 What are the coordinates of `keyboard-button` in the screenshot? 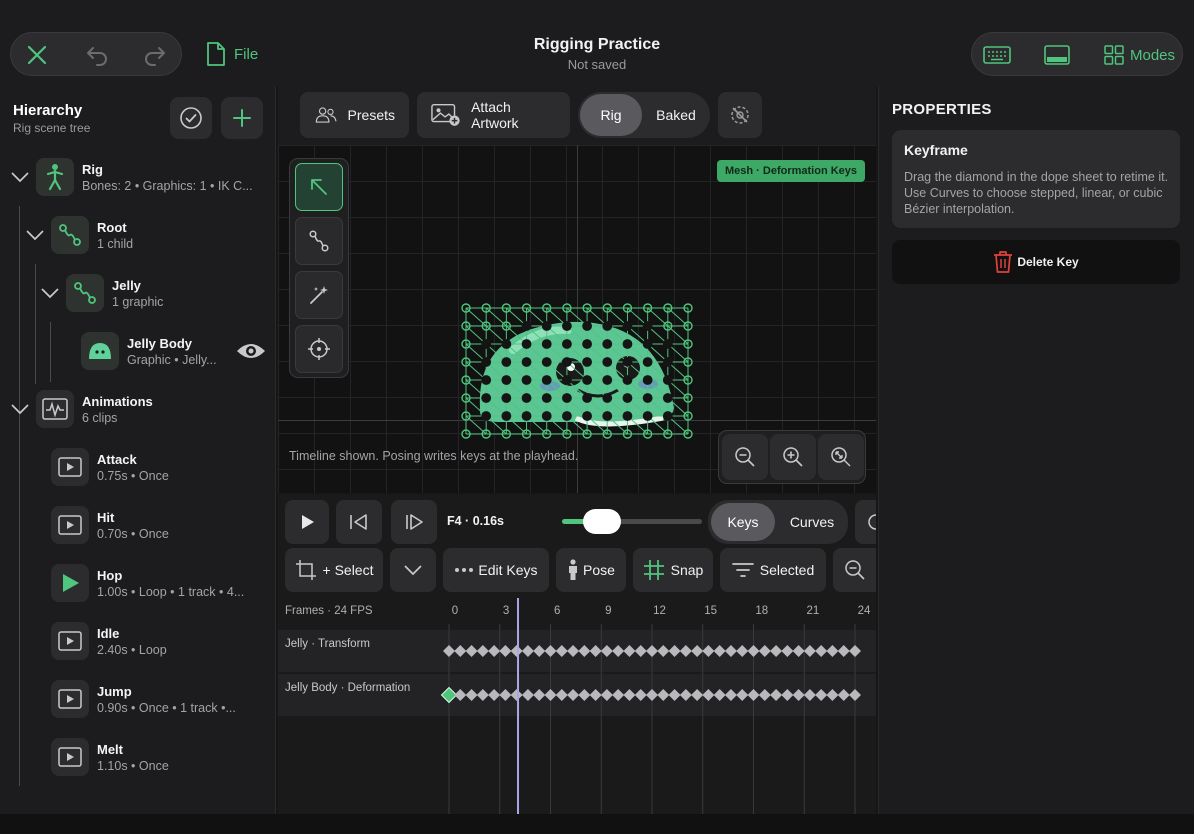 It's located at (997, 55).